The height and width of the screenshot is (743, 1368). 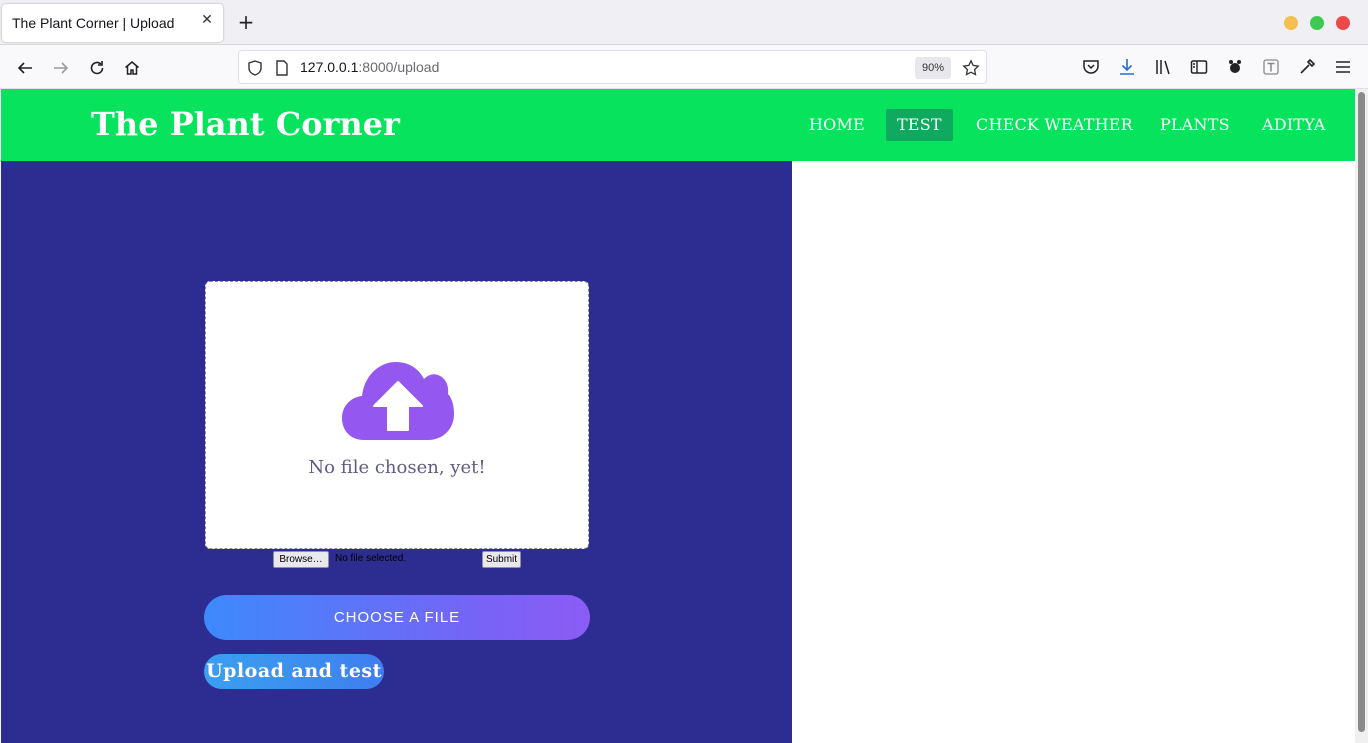 I want to click on reload-icon, so click(x=97, y=68).